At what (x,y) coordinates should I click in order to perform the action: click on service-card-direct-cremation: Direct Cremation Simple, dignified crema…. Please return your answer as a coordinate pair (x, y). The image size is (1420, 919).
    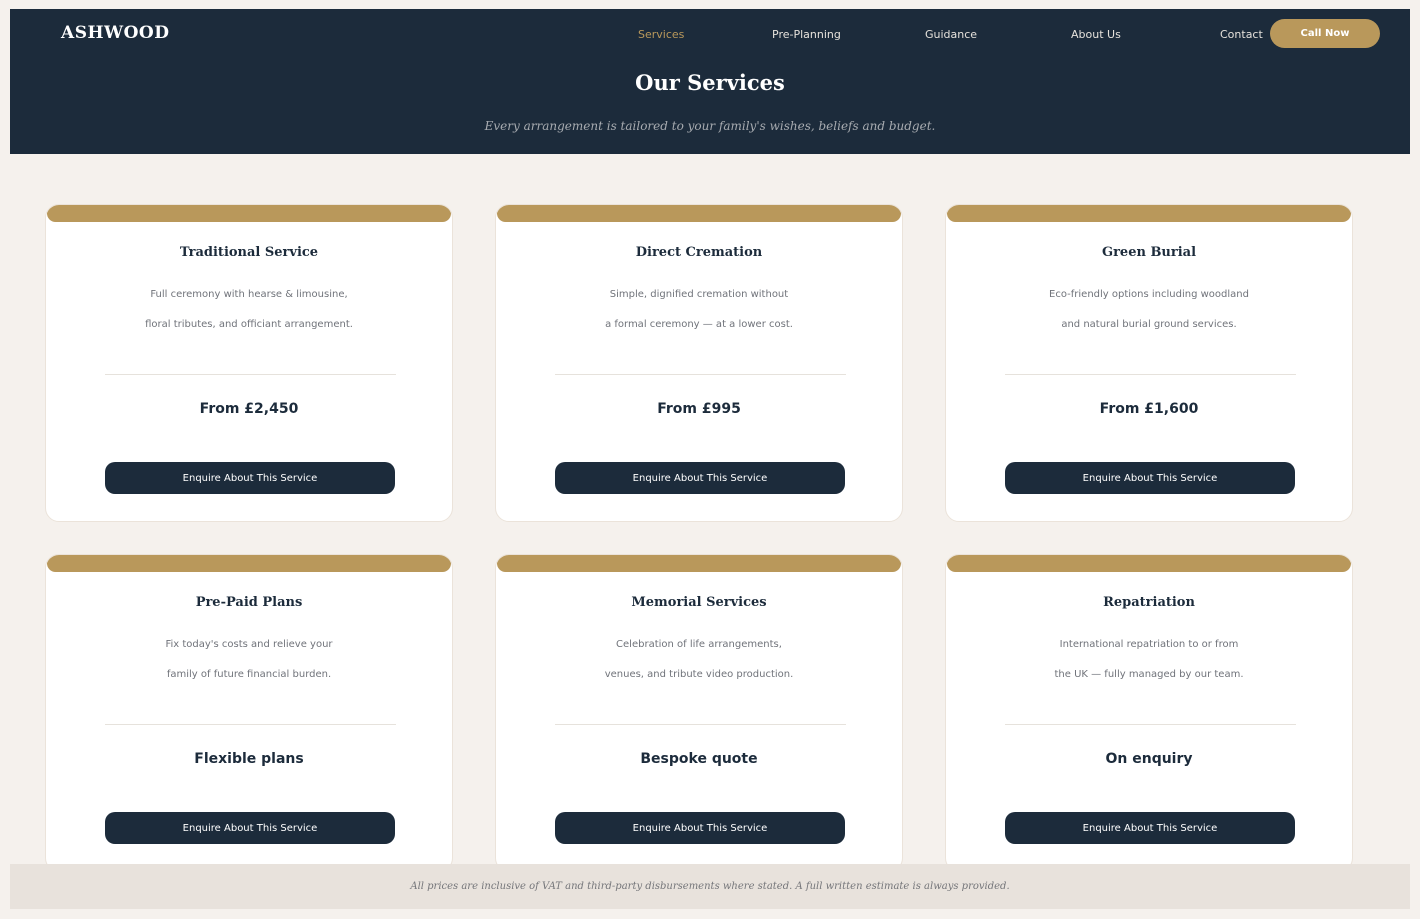
    Looking at the image, I should click on (699, 363).